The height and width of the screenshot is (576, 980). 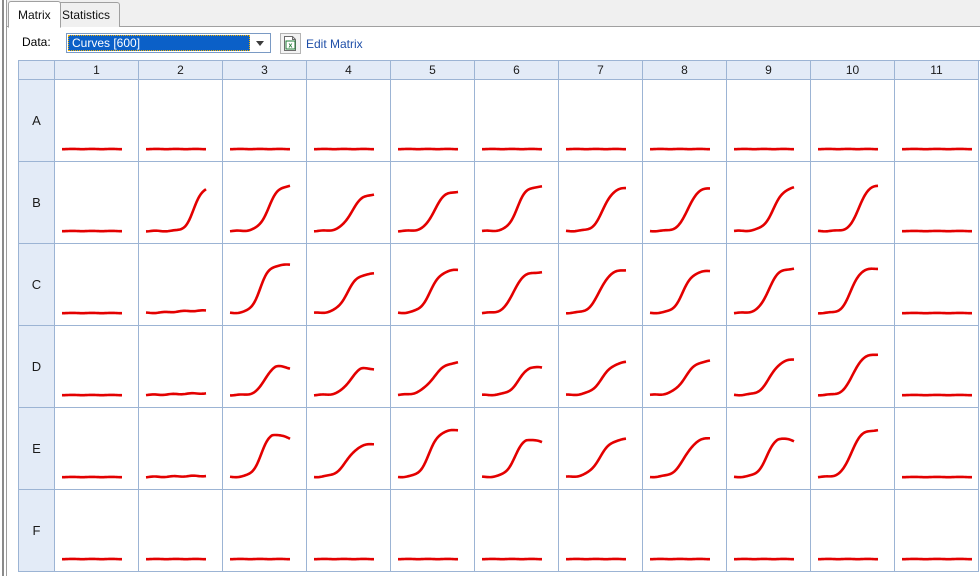 I want to click on well-D1, so click(x=97, y=367).